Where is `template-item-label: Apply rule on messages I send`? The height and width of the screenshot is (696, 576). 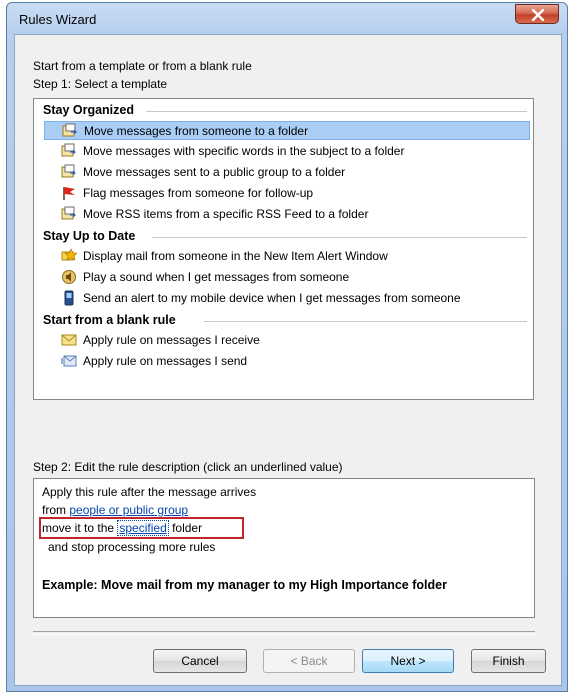
template-item-label: Apply rule on messages I send is located at coordinates (165, 361).